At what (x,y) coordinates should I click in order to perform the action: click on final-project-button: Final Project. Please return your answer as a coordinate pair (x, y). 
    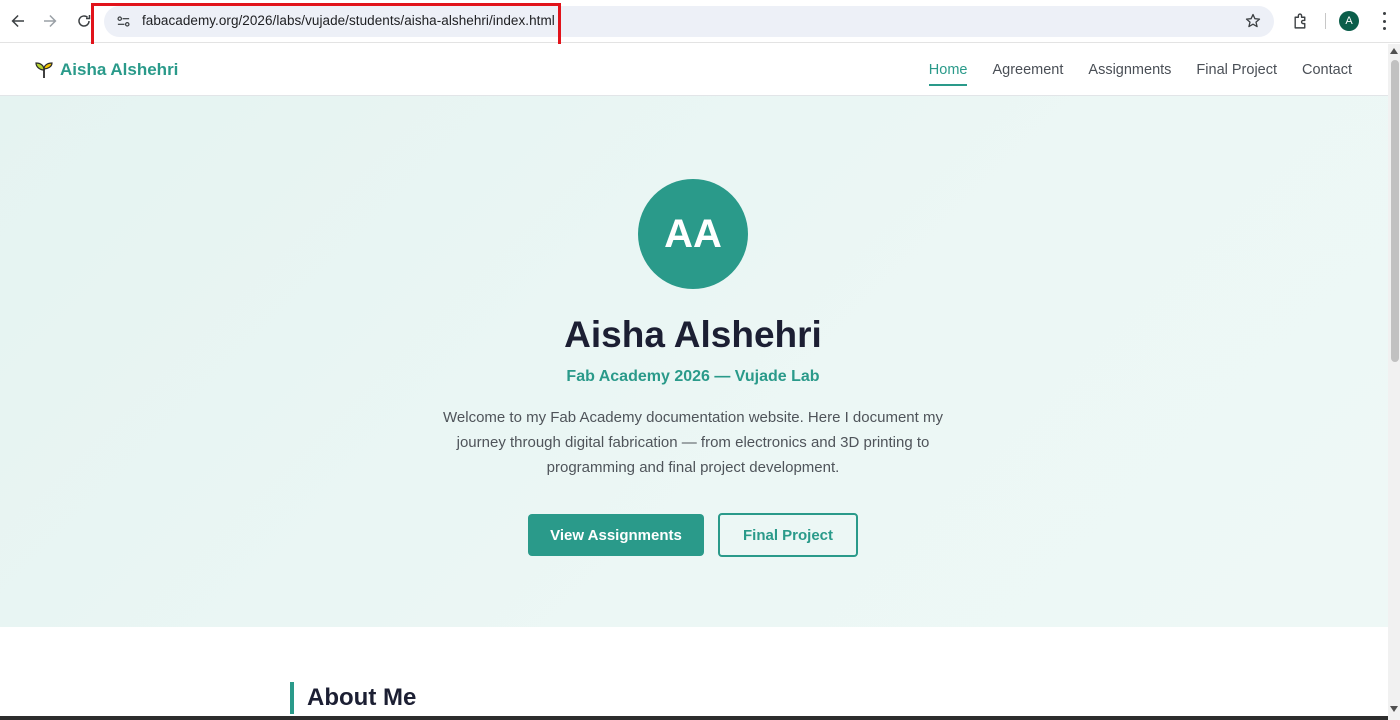
    Looking at the image, I should click on (788, 535).